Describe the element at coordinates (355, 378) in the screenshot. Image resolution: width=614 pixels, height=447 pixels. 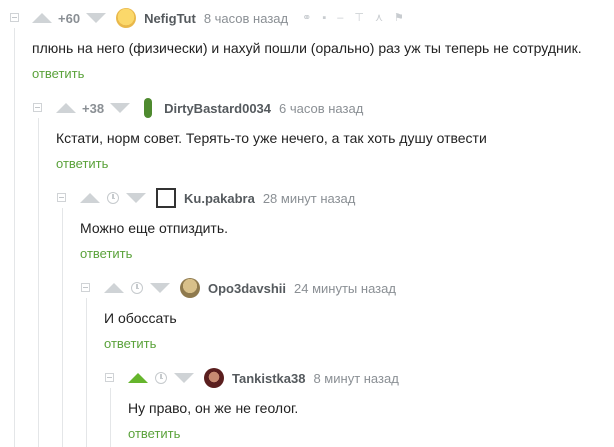
I see `comment-timestamp: 8 минут назад` at that location.